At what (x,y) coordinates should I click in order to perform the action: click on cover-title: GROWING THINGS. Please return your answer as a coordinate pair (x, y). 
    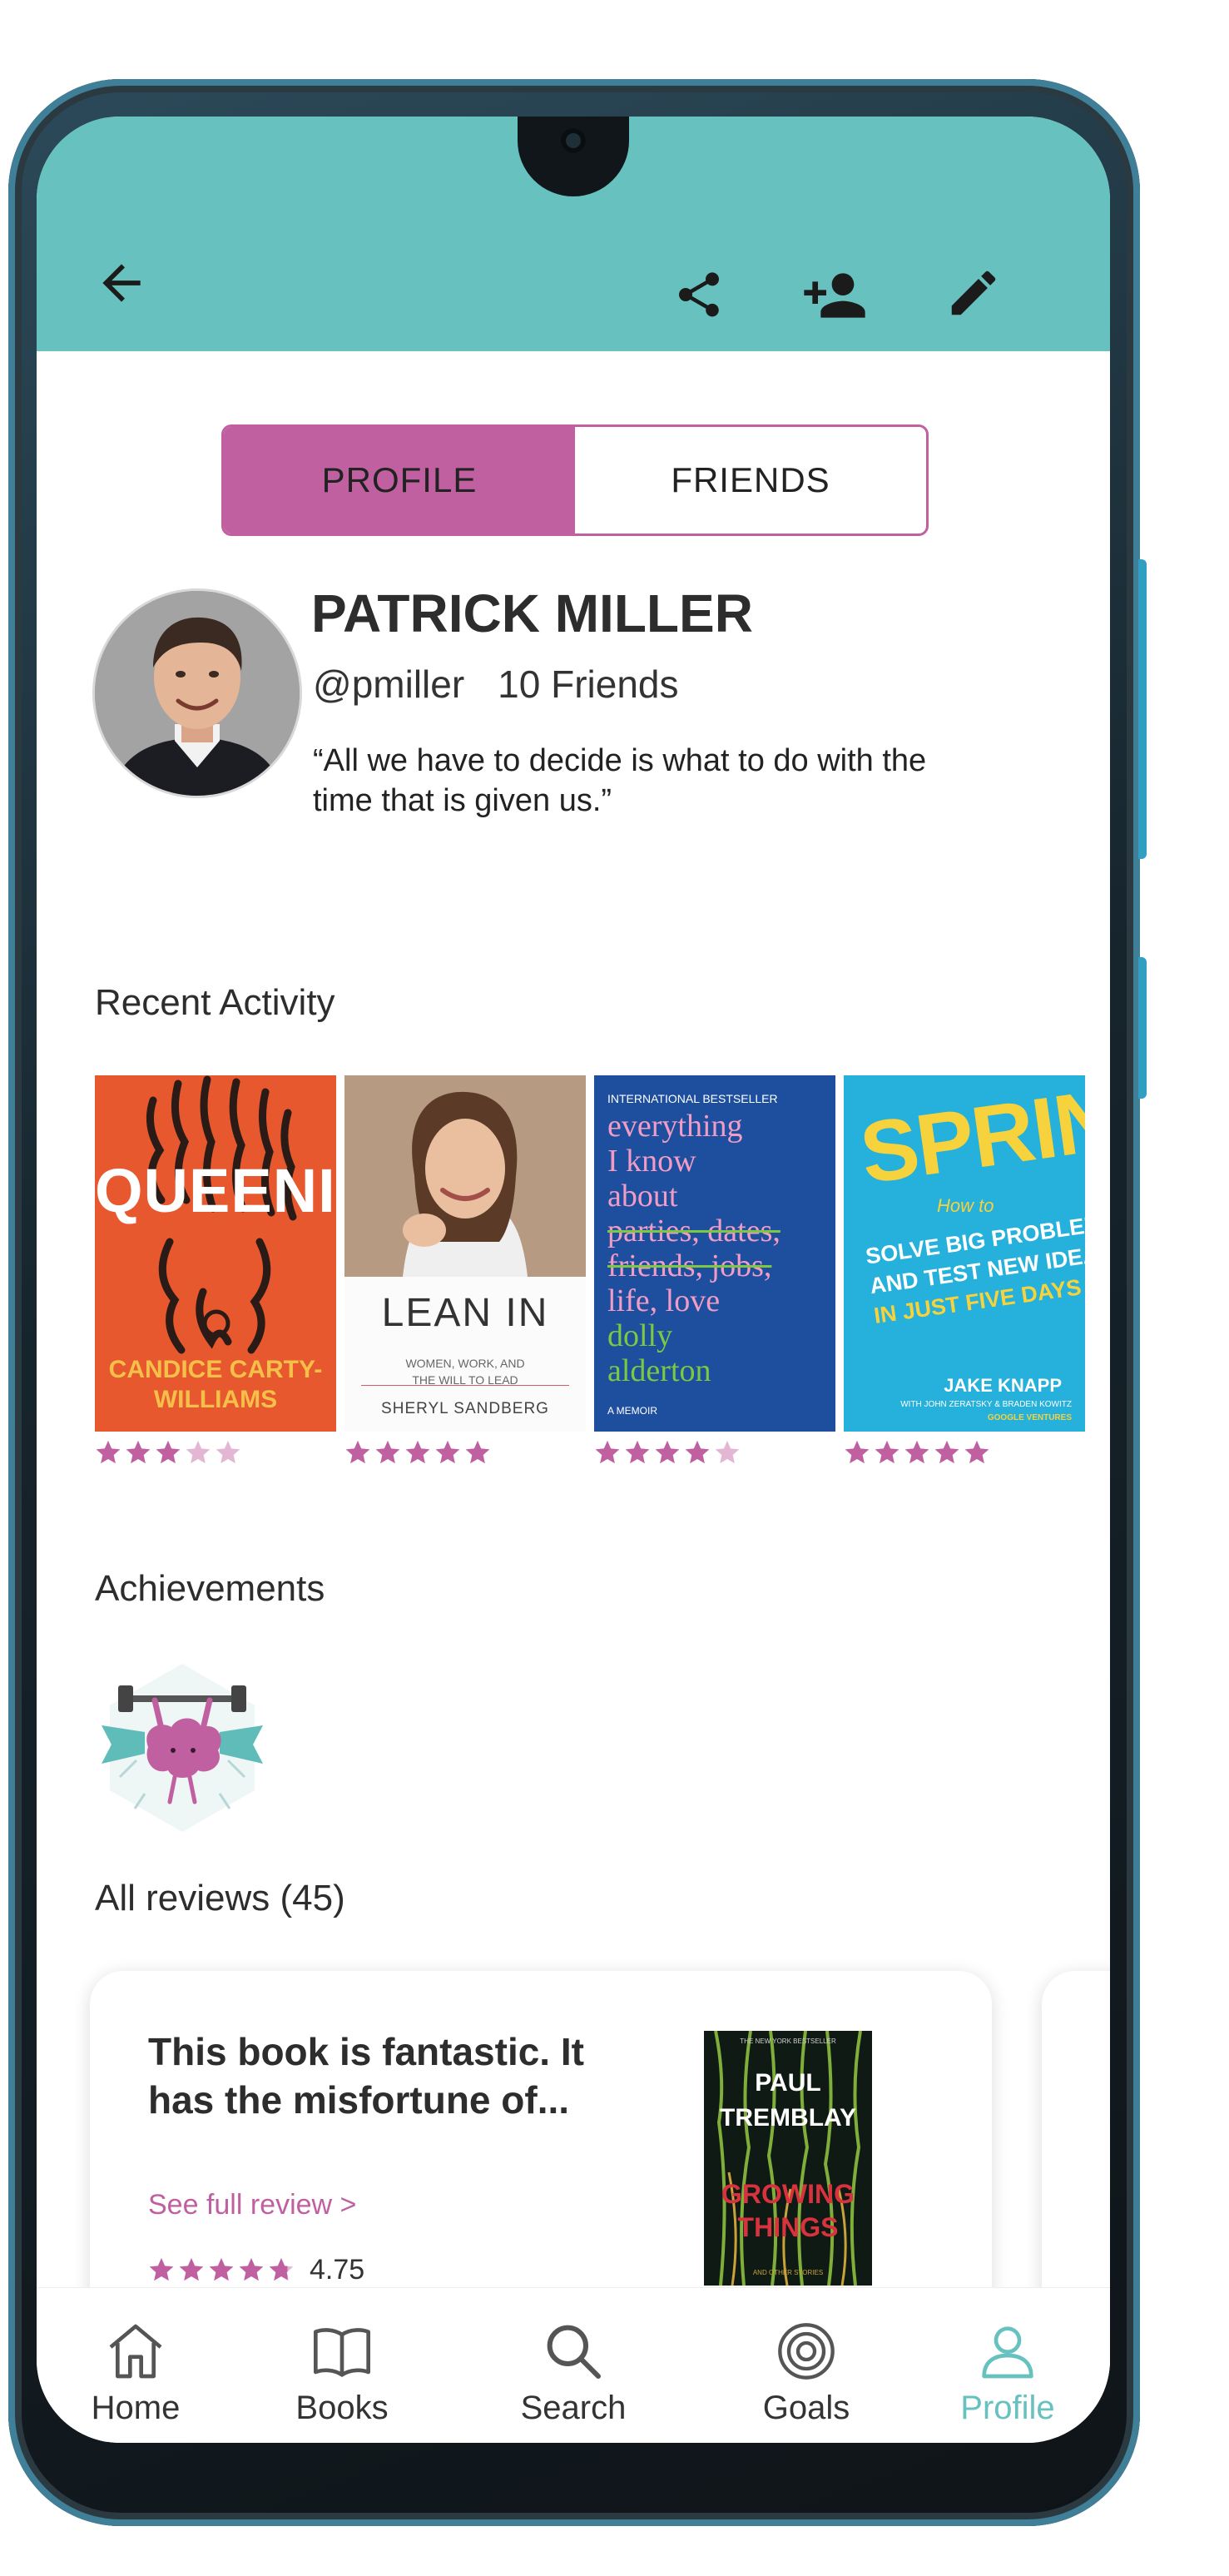
    Looking at the image, I should click on (788, 2210).